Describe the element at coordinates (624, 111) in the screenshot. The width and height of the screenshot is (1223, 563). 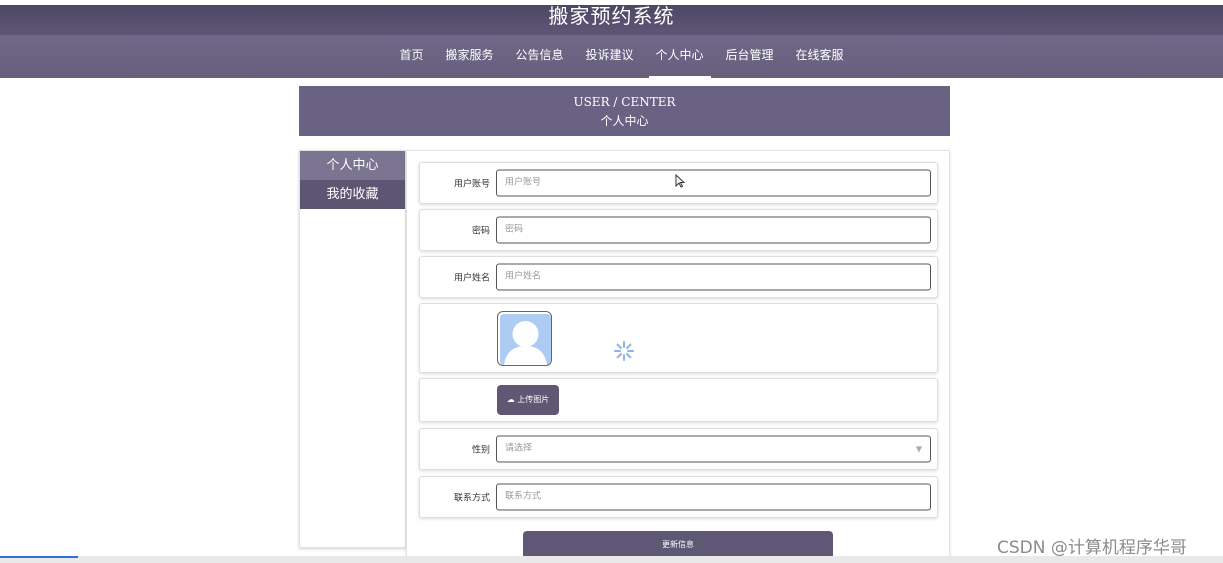
I see `page-banner: USER / CENTER 个人中心` at that location.